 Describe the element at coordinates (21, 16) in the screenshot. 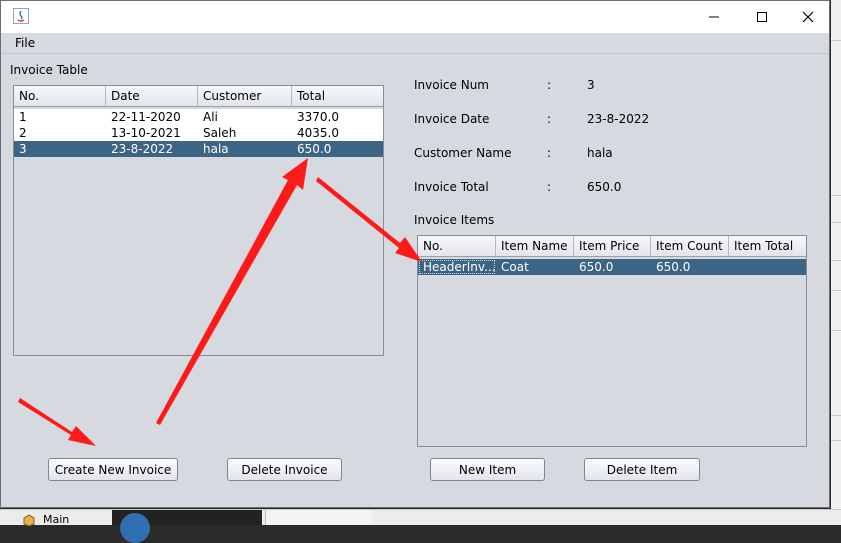

I see `java-app-icon` at that location.